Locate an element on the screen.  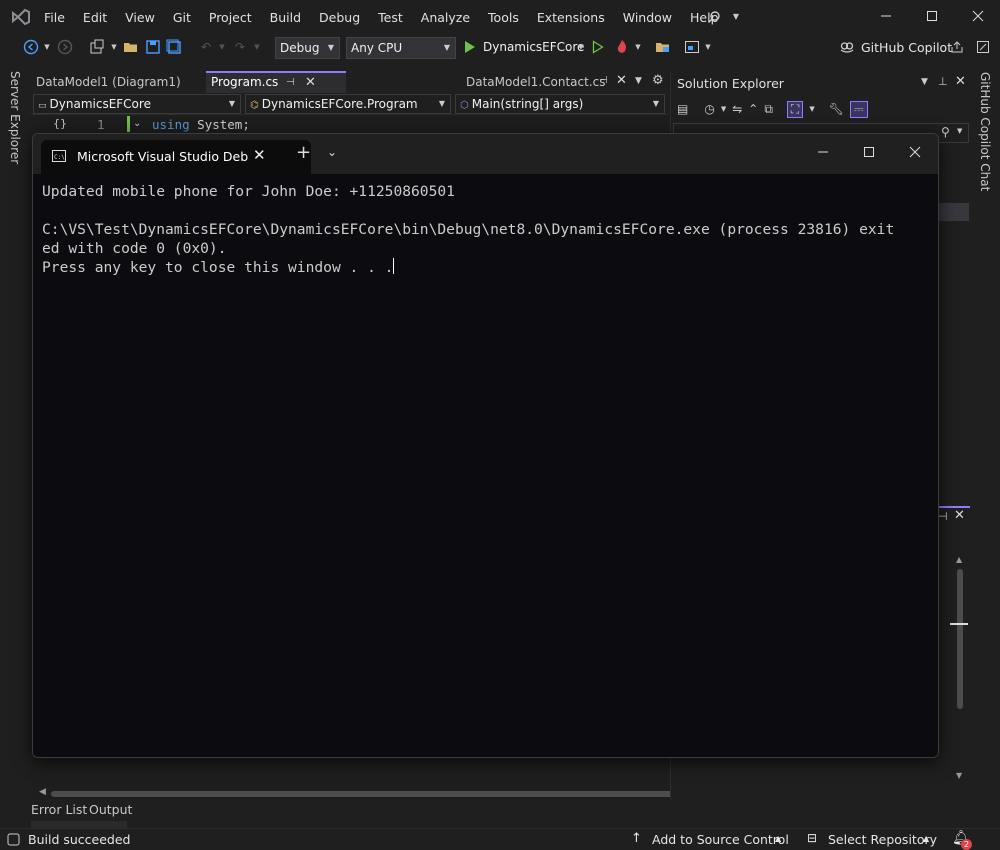
solution-platform-combo: Any CPU ▼ is located at coordinates (401, 48).